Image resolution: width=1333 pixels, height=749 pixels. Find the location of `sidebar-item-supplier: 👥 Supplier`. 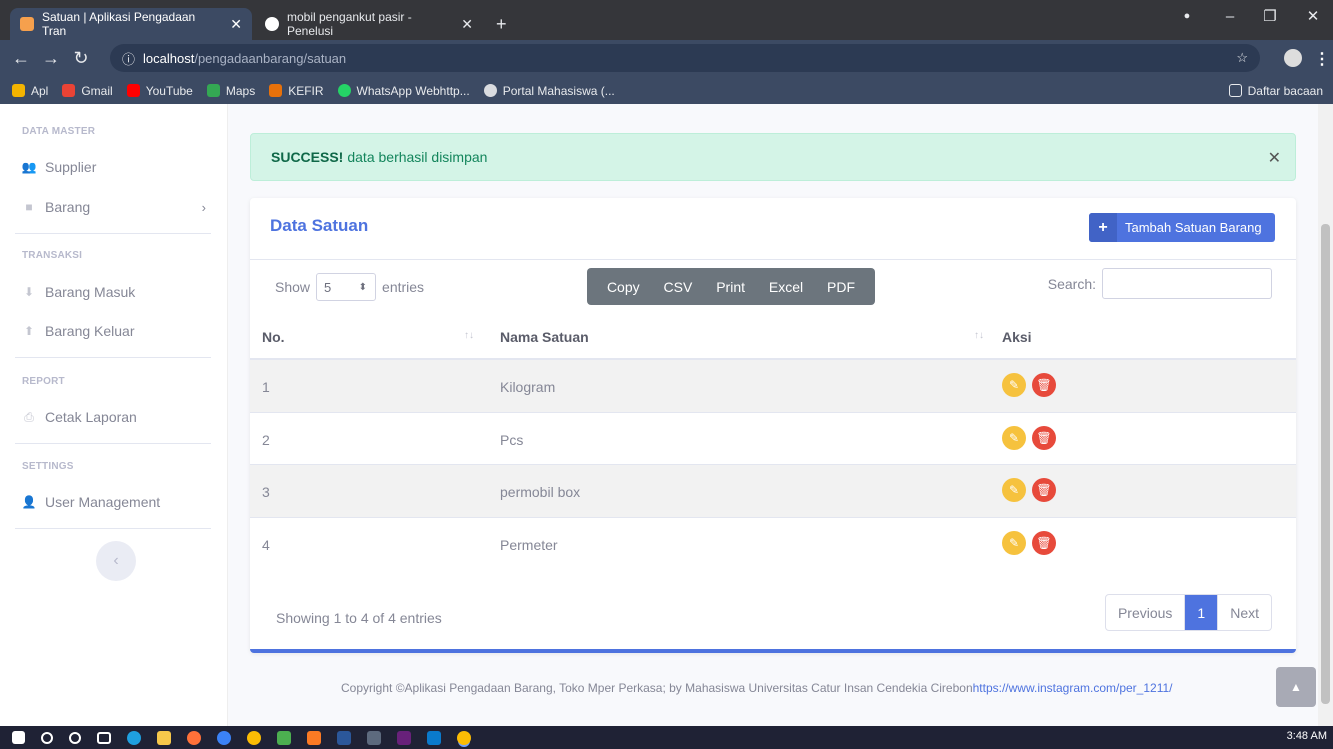

sidebar-item-supplier: 👥 Supplier is located at coordinates (117, 167).